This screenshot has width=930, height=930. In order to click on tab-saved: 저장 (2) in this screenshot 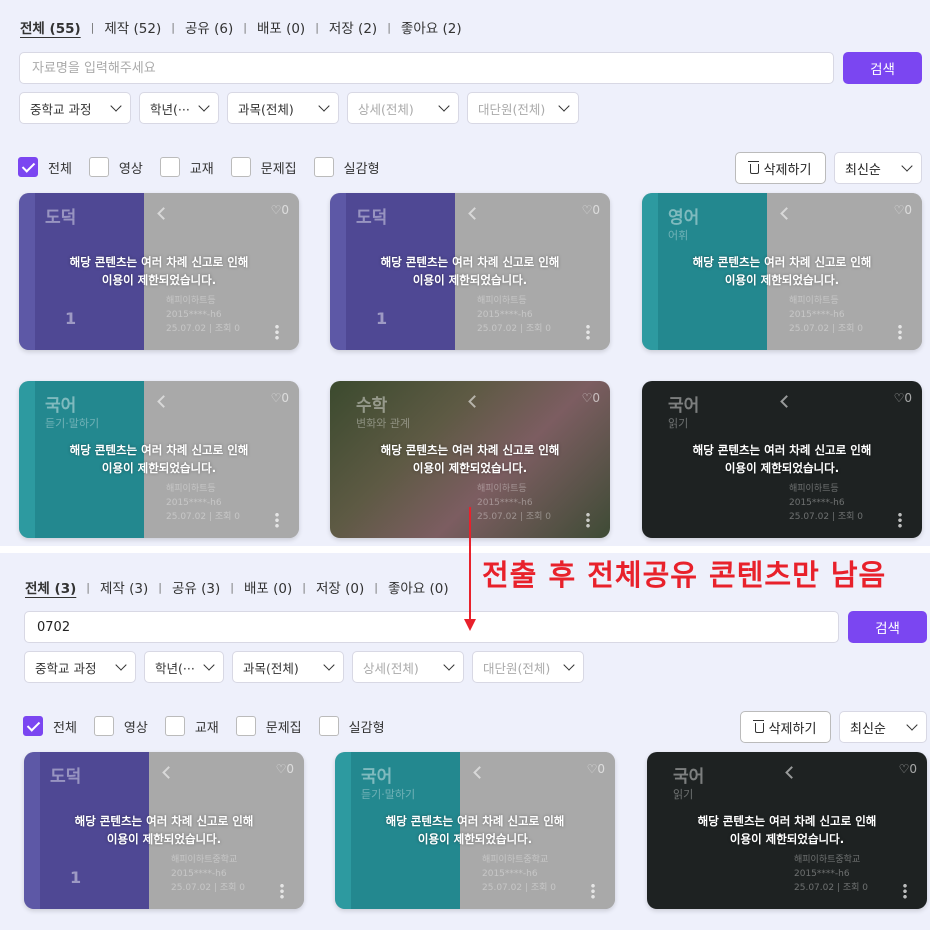, I will do `click(353, 27)`.